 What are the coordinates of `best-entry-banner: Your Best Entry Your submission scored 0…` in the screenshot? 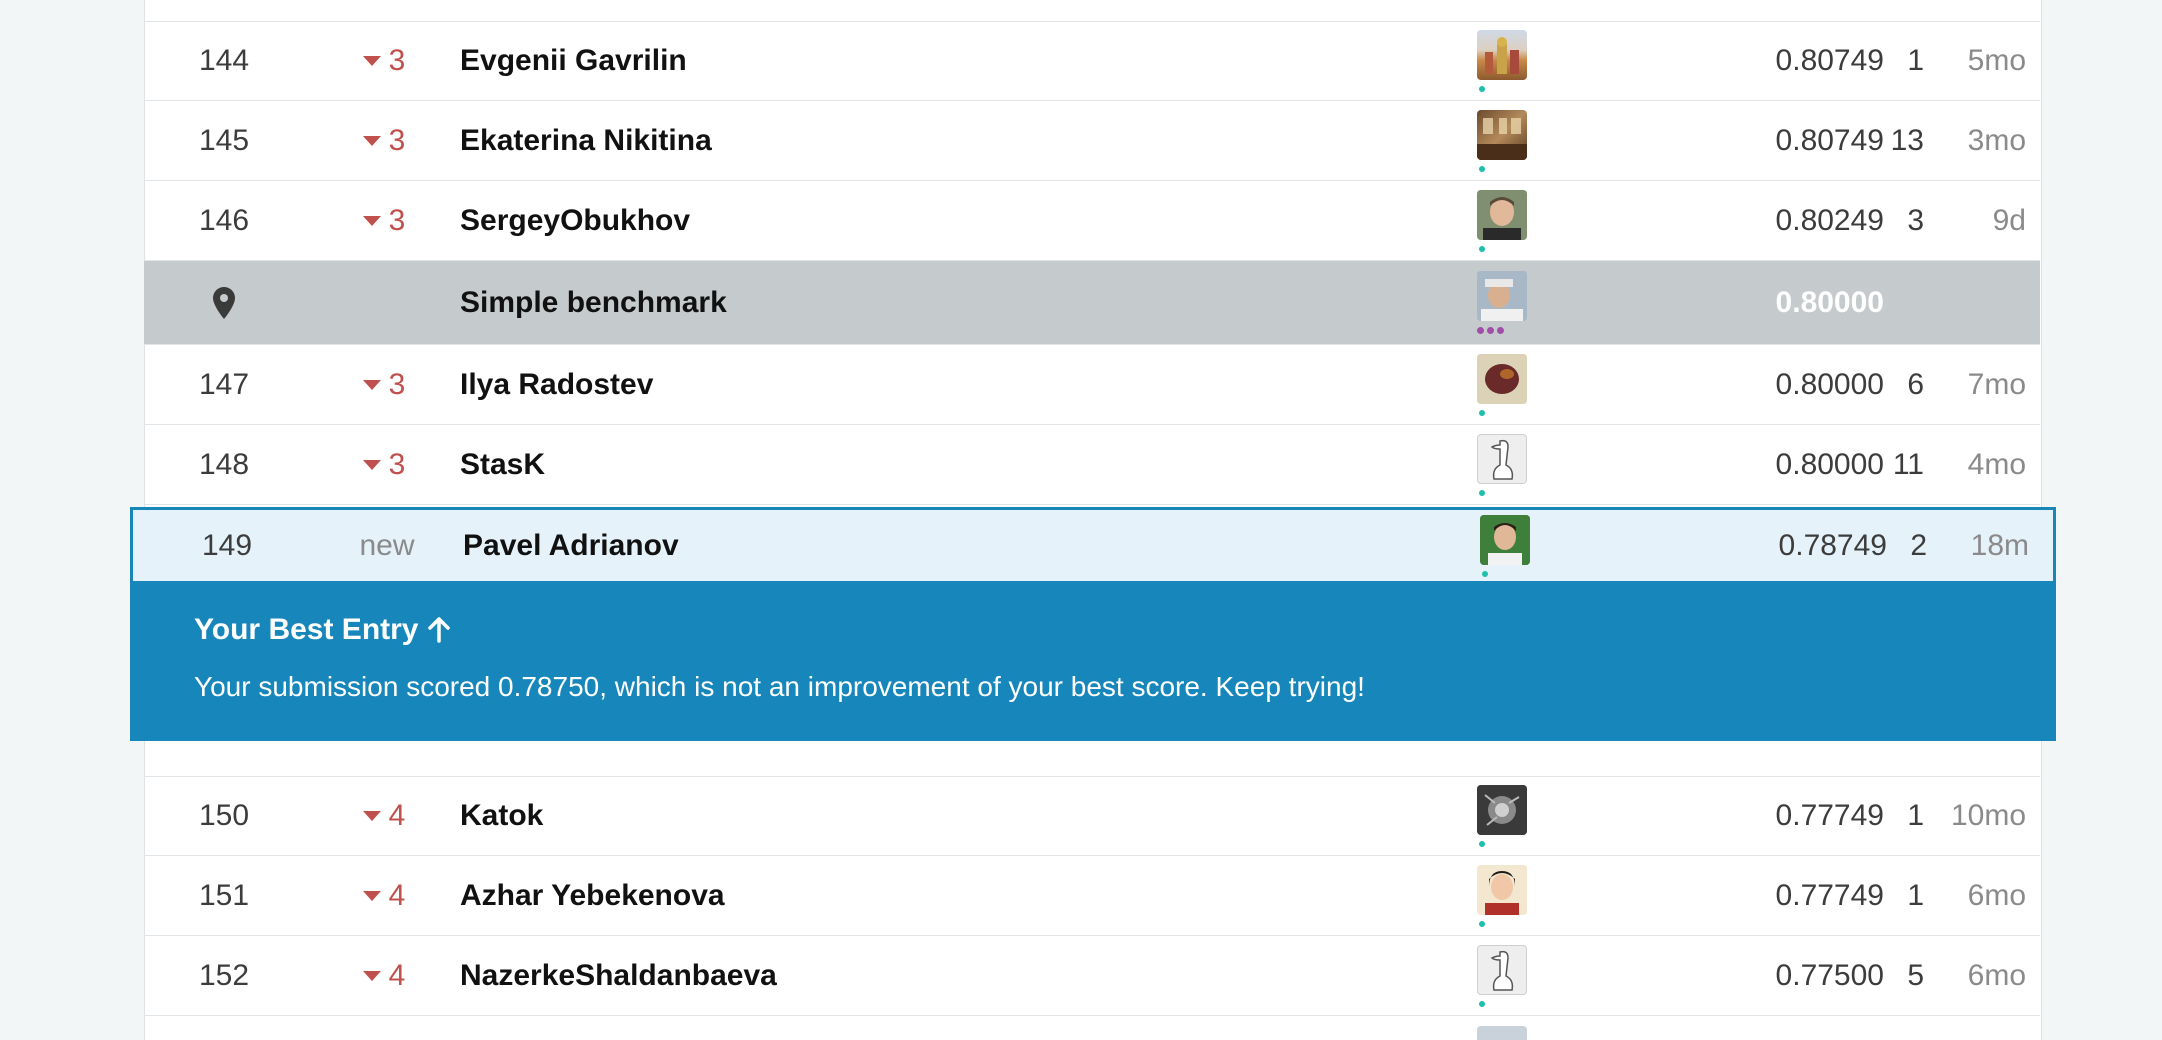 It's located at (1093, 661).